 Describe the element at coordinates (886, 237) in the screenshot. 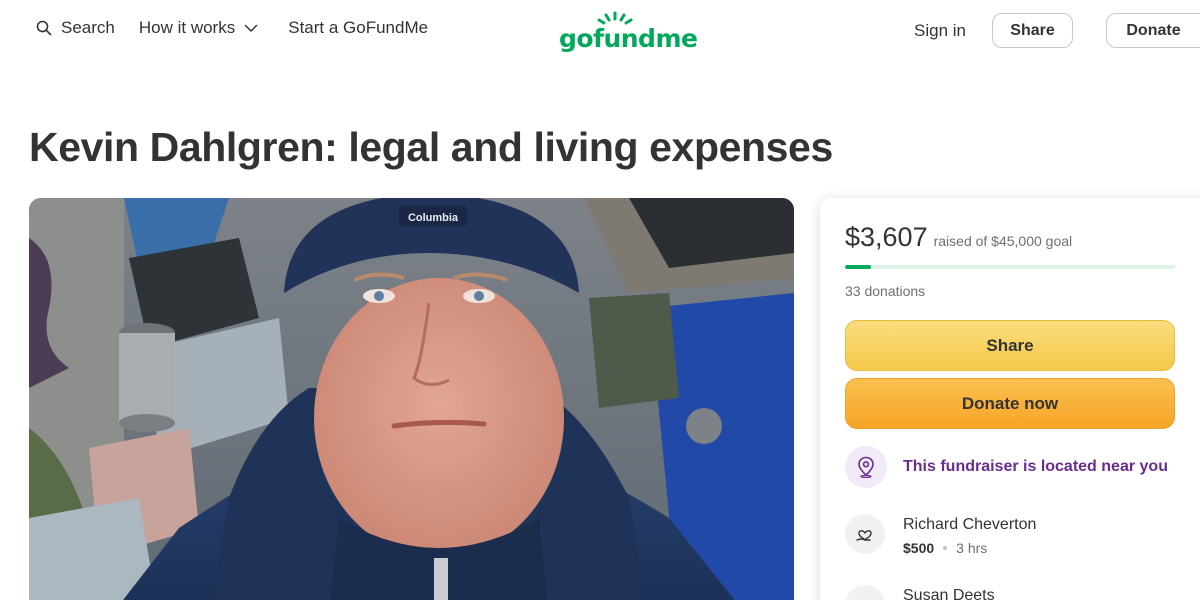

I see `raised-amount: $3,607` at that location.